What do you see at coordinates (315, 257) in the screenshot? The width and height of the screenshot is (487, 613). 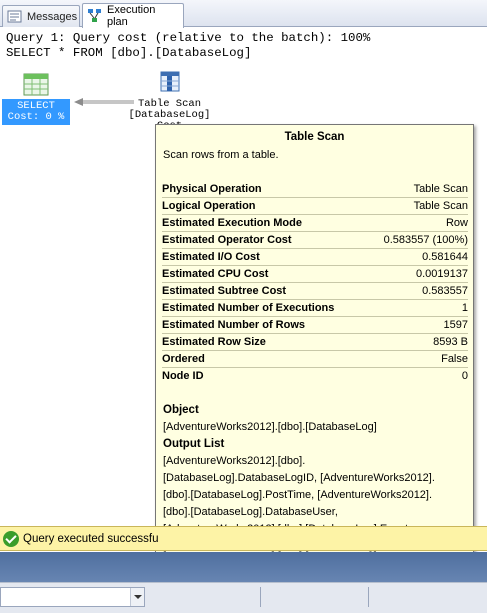 I see `tooltip-property-row: Estimated I/O Cost 0.581644` at bounding box center [315, 257].